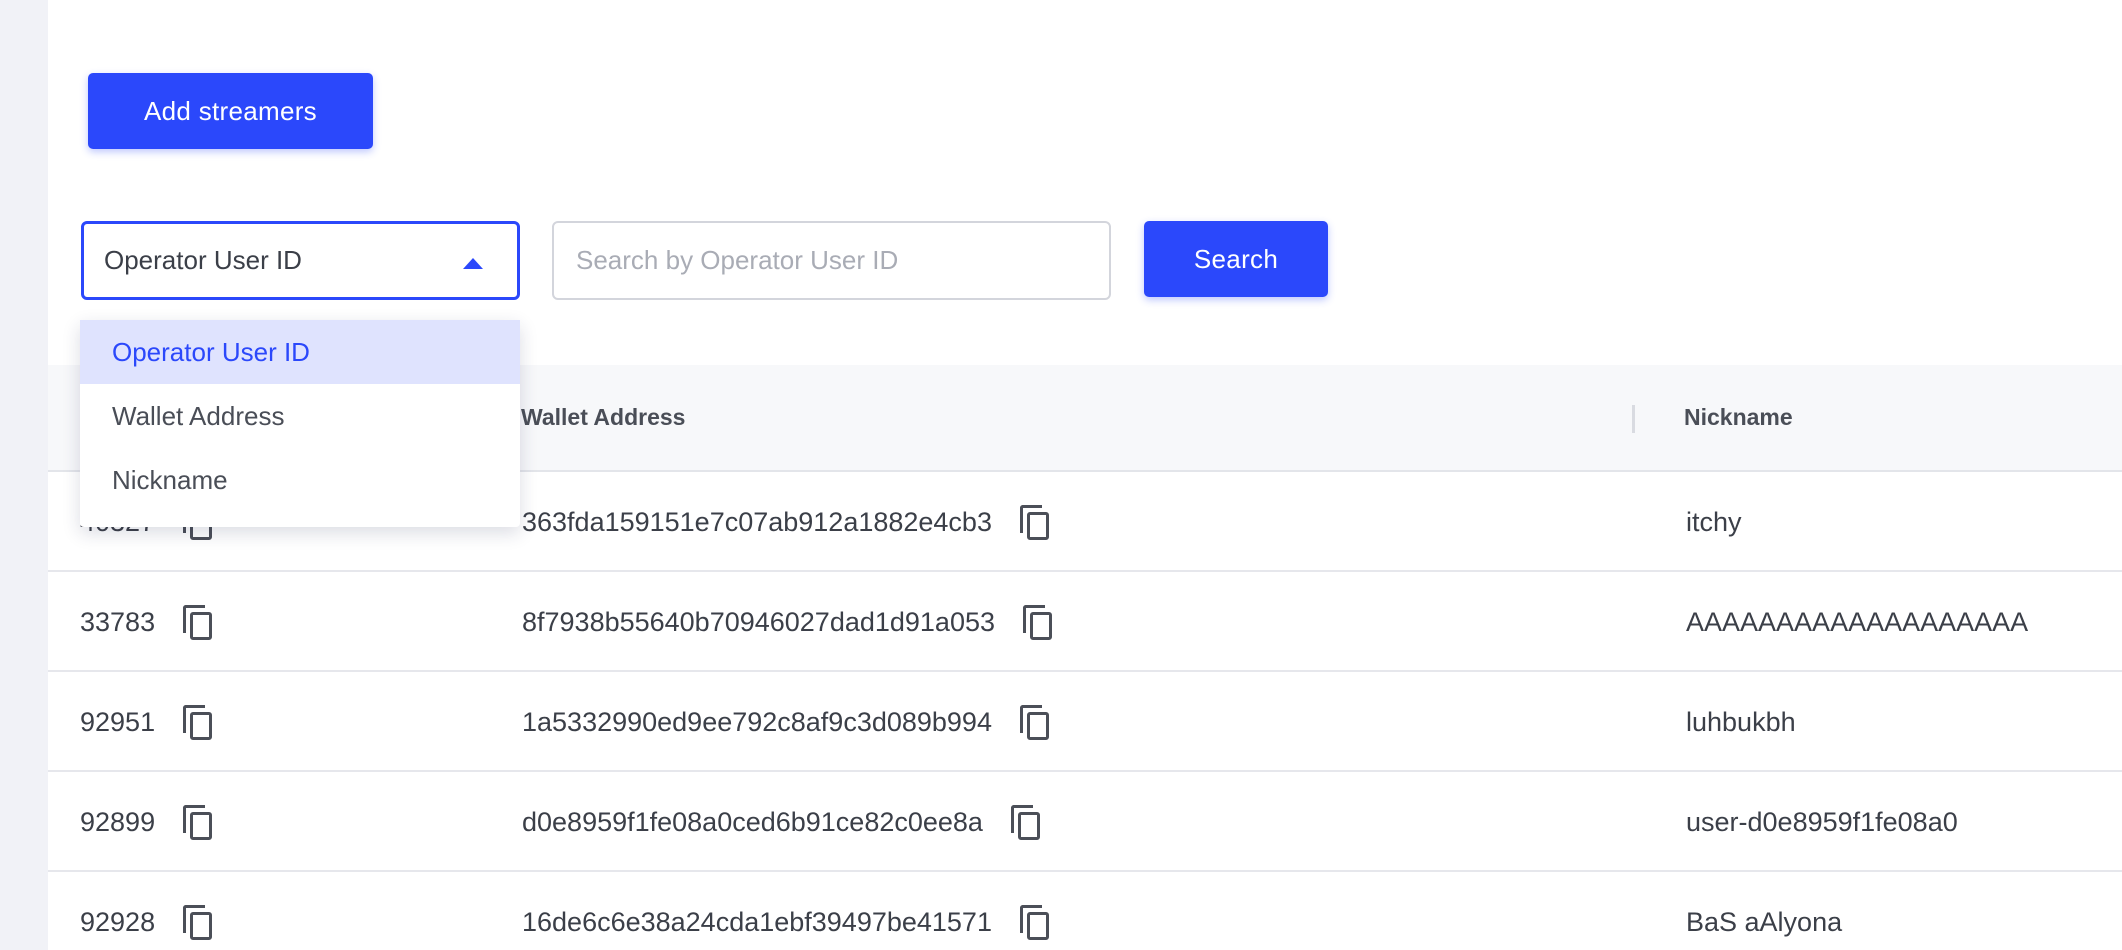  I want to click on wallet-address: 16de6c6e38a24cda1ebf39497be41571, so click(757, 921).